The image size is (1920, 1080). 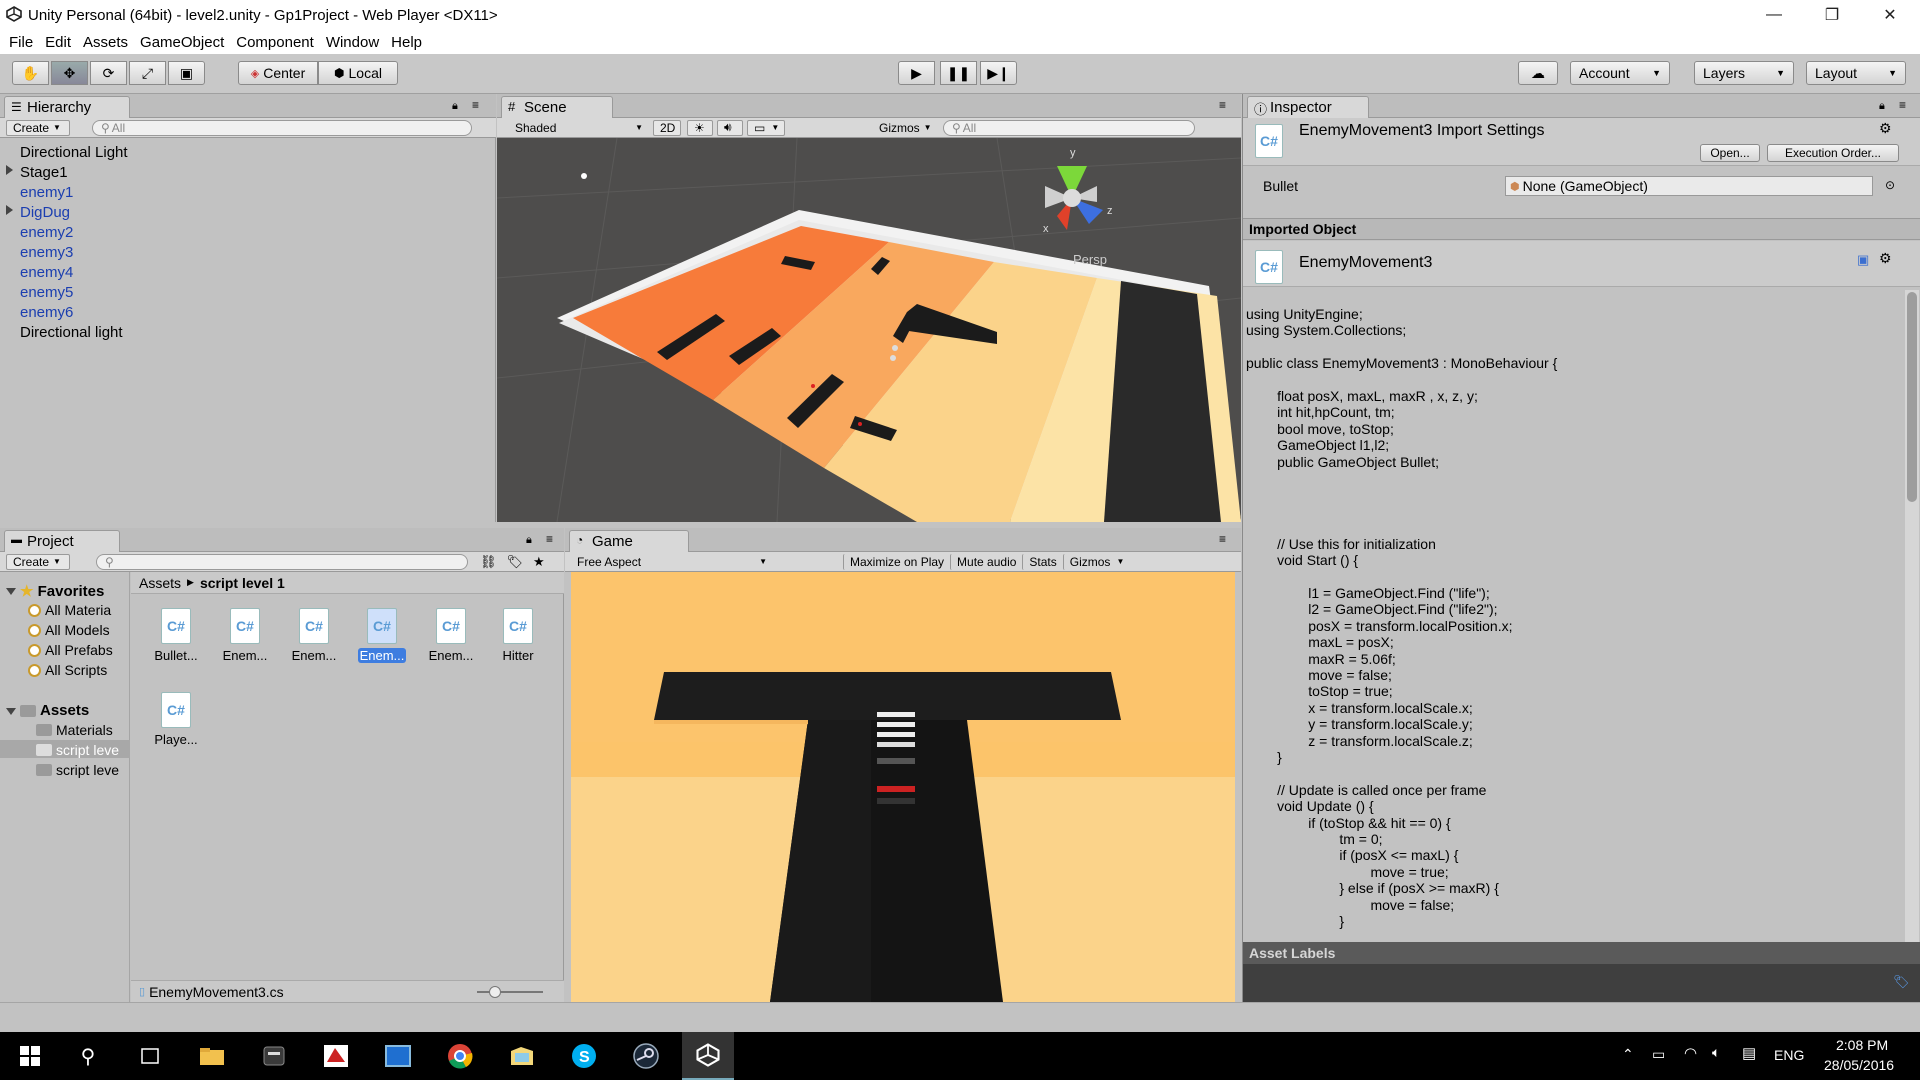 What do you see at coordinates (1885, 128) in the screenshot?
I see `gear-icon: ⚙` at bounding box center [1885, 128].